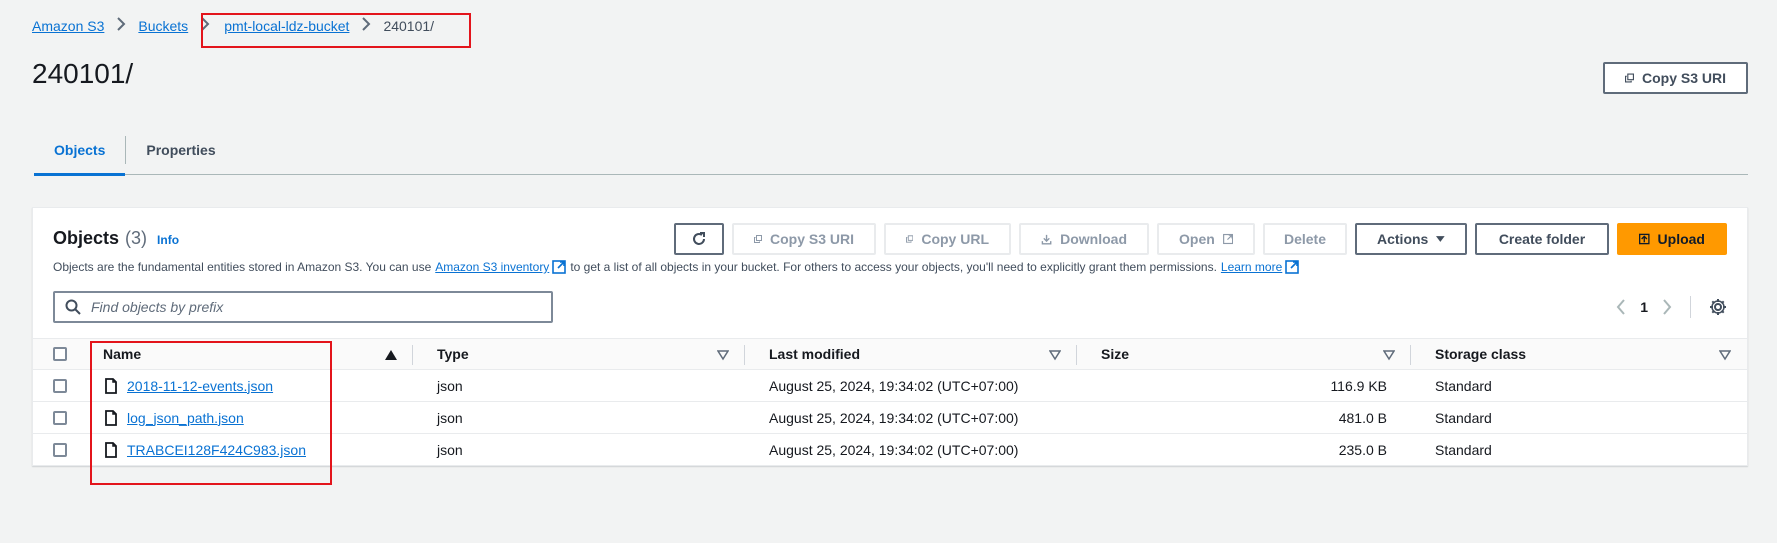 The width and height of the screenshot is (1777, 543). Describe the element at coordinates (73, 307) in the screenshot. I see `search-icon` at that location.